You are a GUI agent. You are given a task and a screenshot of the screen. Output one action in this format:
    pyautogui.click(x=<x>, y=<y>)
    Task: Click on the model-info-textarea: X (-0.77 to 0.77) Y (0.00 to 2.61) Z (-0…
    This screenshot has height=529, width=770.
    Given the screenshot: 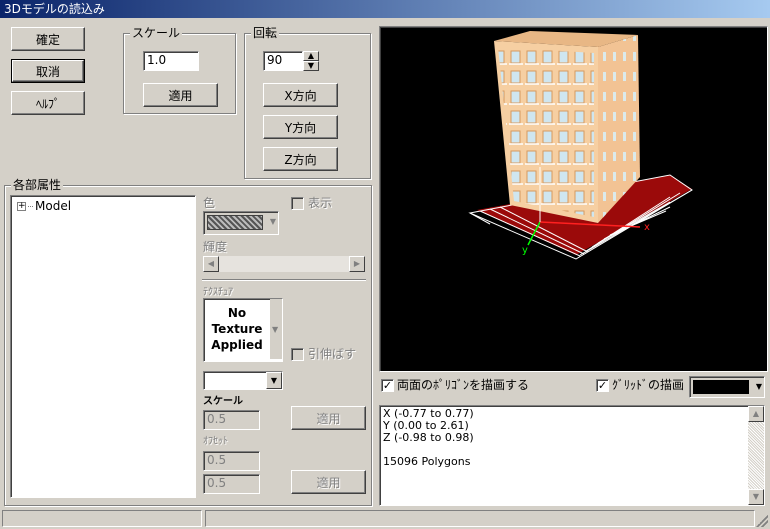 What is the action you would take?
    pyautogui.click(x=572, y=455)
    